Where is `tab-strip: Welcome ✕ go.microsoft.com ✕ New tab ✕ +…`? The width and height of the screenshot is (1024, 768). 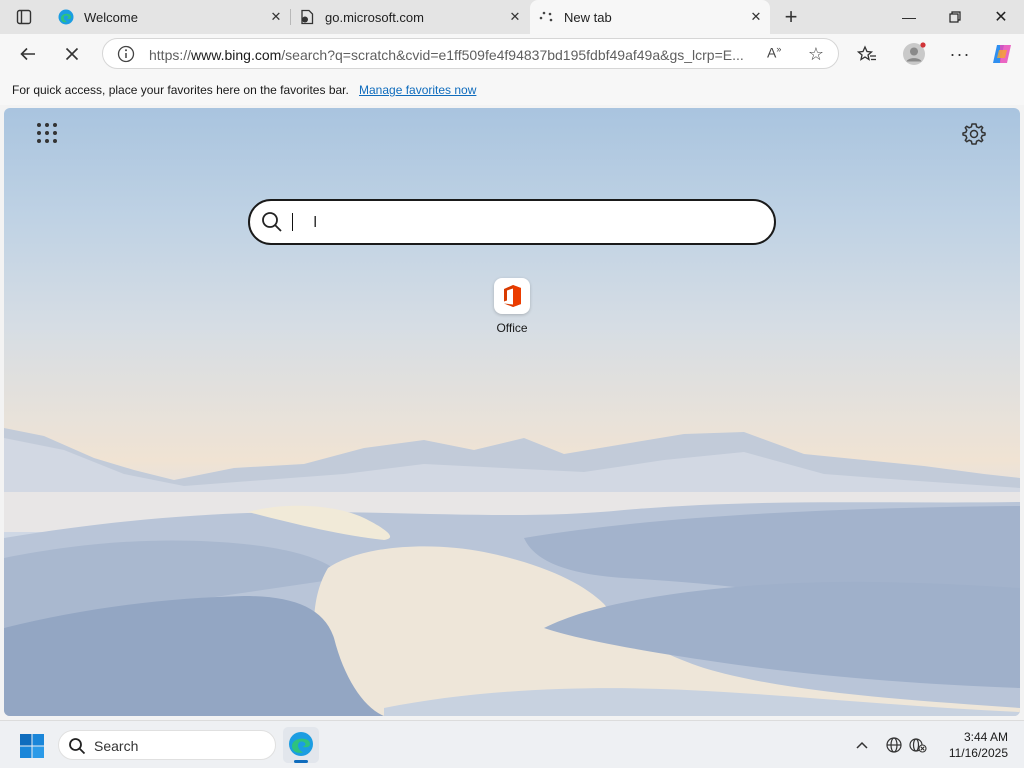
tab-strip: Welcome ✕ go.microsoft.com ✕ New tab ✕ +… is located at coordinates (512, 17).